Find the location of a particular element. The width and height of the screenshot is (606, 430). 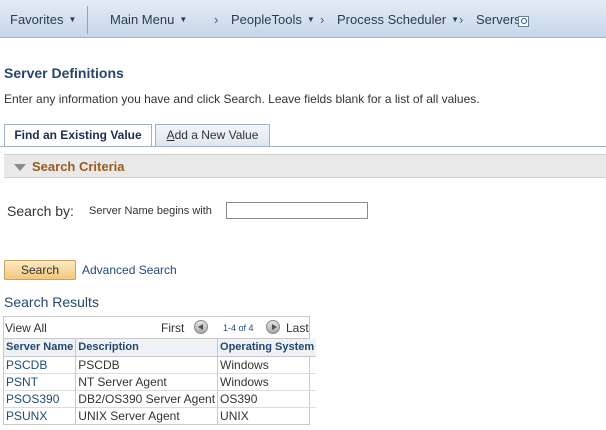

breadcrumb-process-scheduler: Process Scheduler ▼ is located at coordinates (398, 19).